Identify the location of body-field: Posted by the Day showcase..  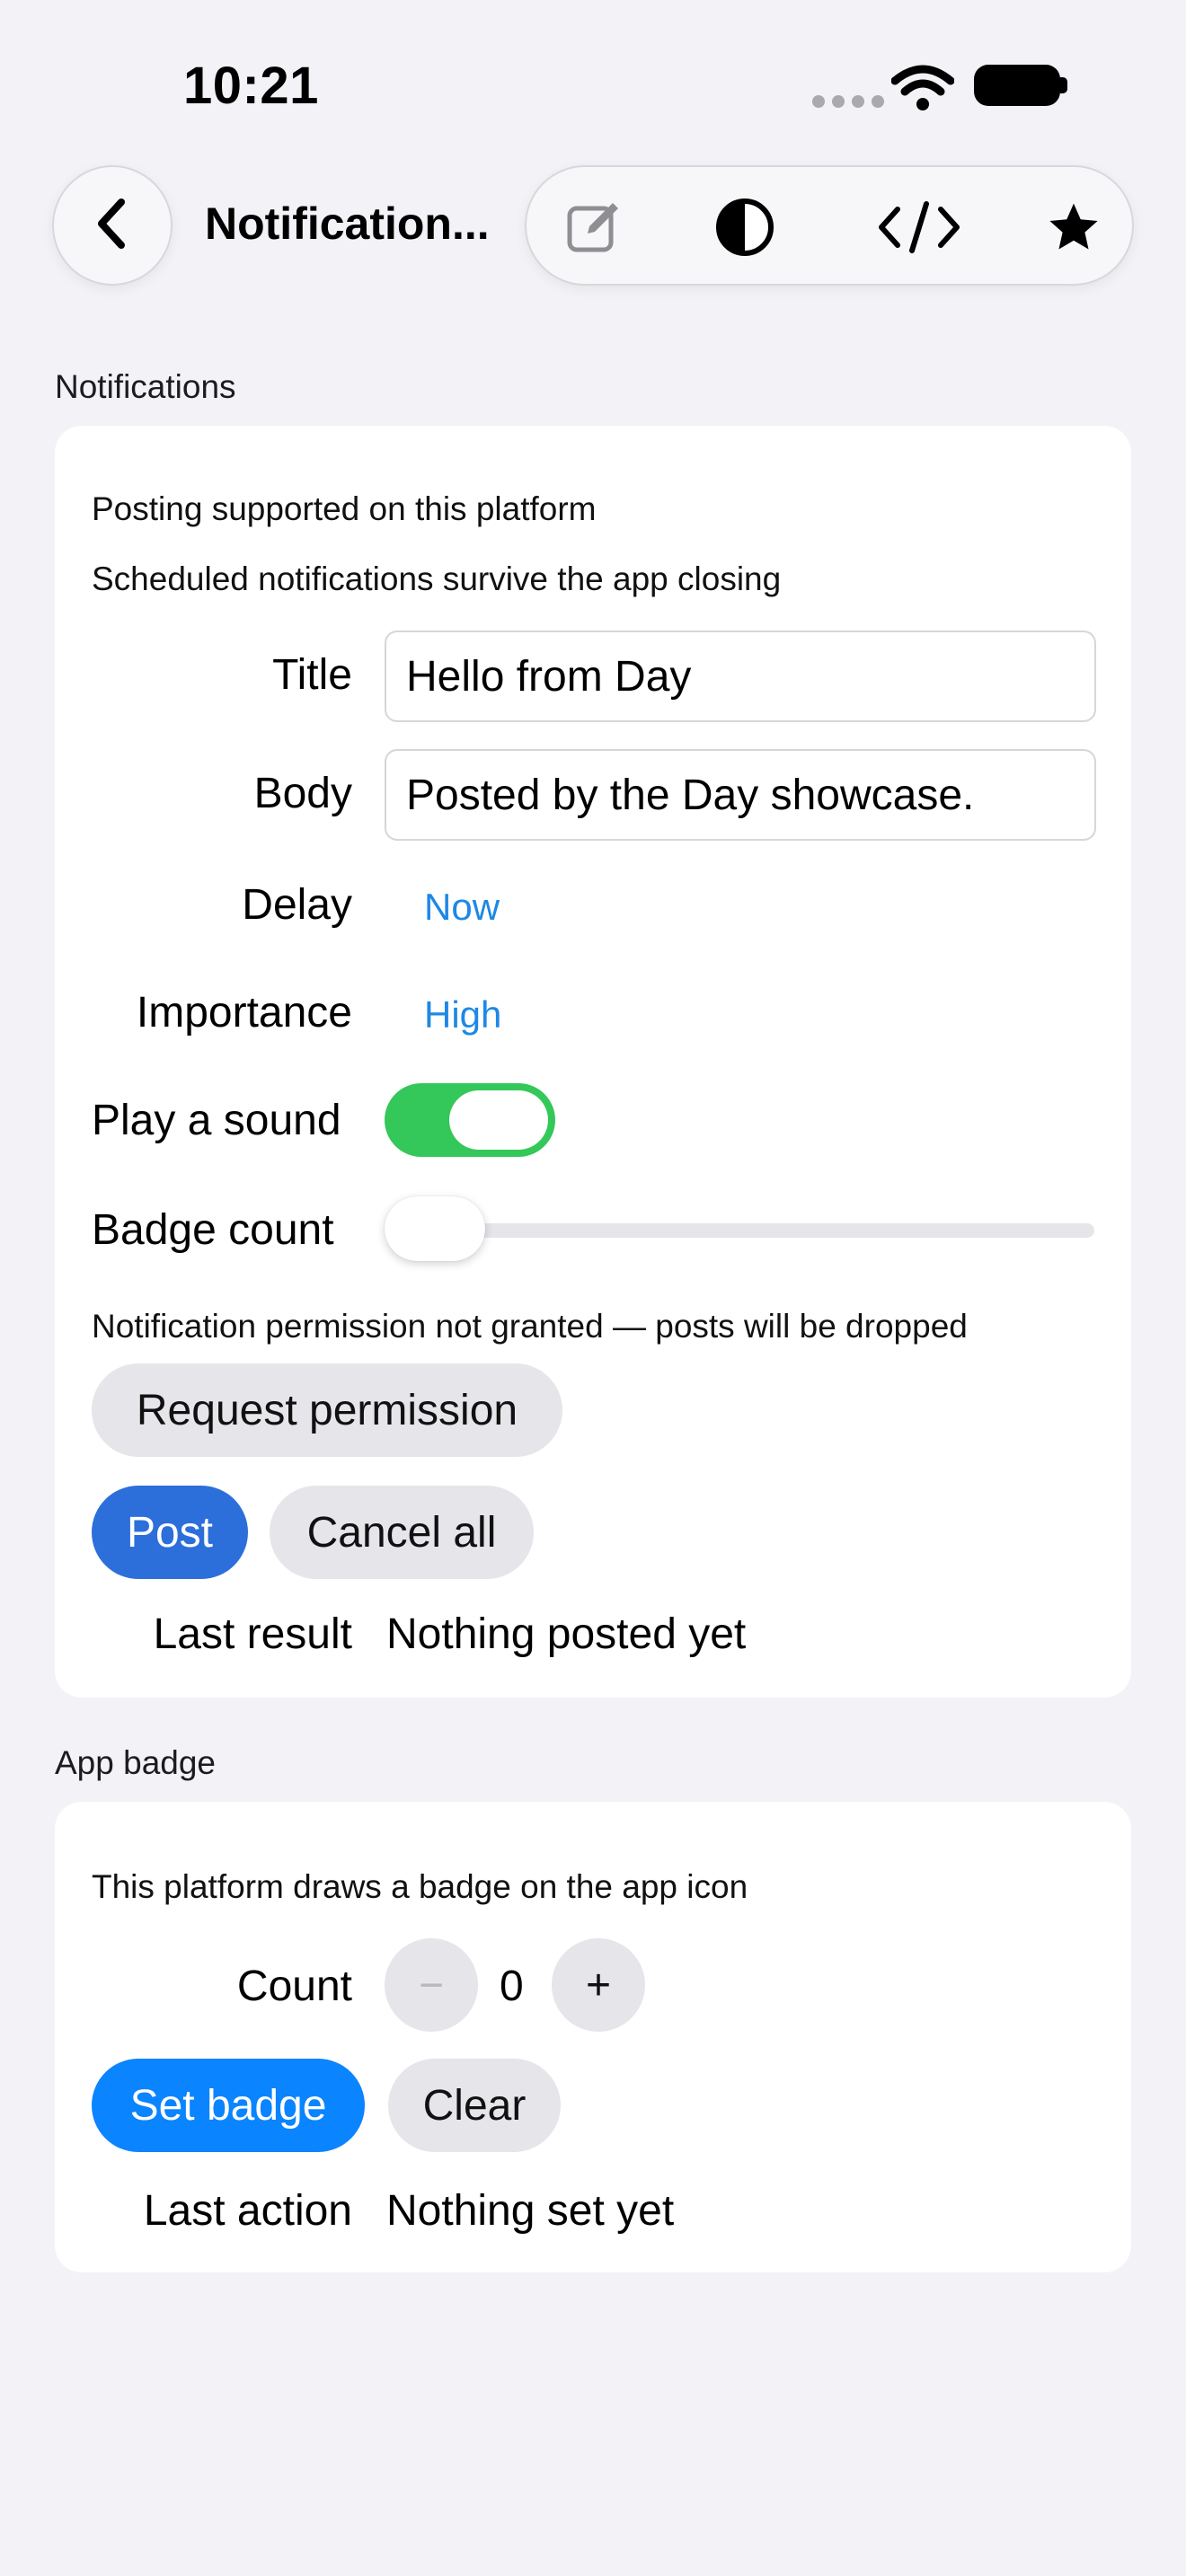
(740, 795).